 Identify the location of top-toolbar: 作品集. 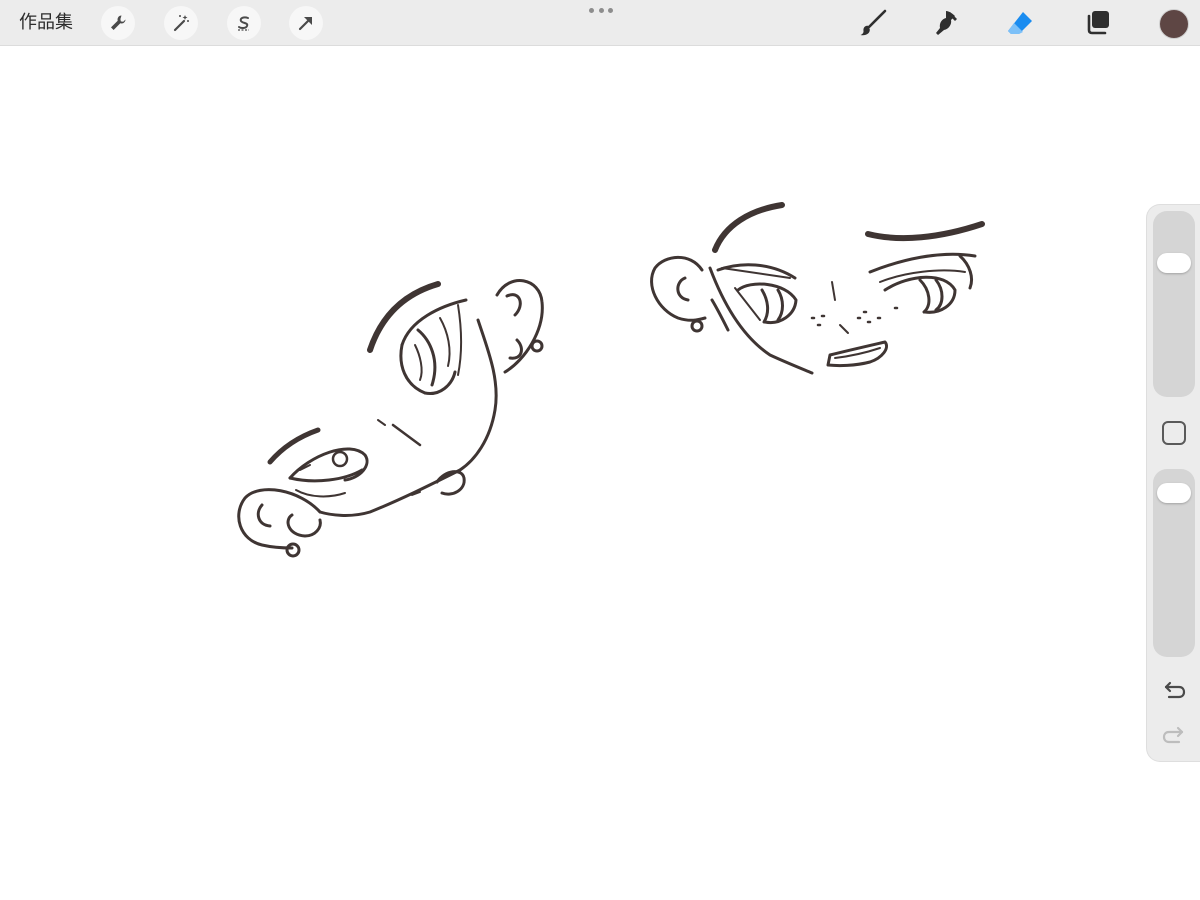
(600, 23).